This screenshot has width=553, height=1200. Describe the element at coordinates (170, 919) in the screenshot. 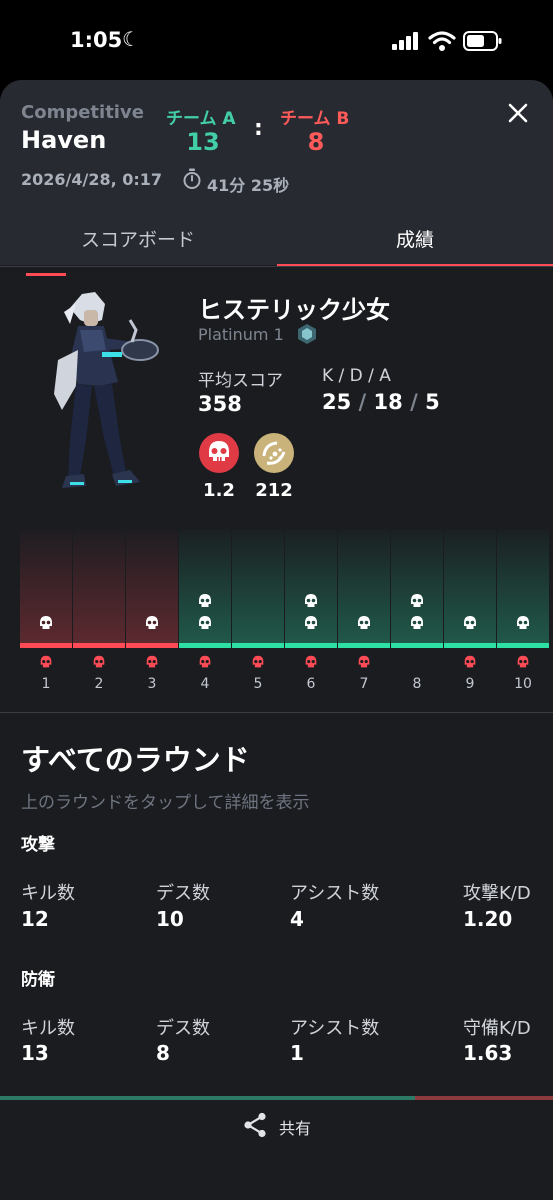

I see `attack-deaths-value: 10` at that location.